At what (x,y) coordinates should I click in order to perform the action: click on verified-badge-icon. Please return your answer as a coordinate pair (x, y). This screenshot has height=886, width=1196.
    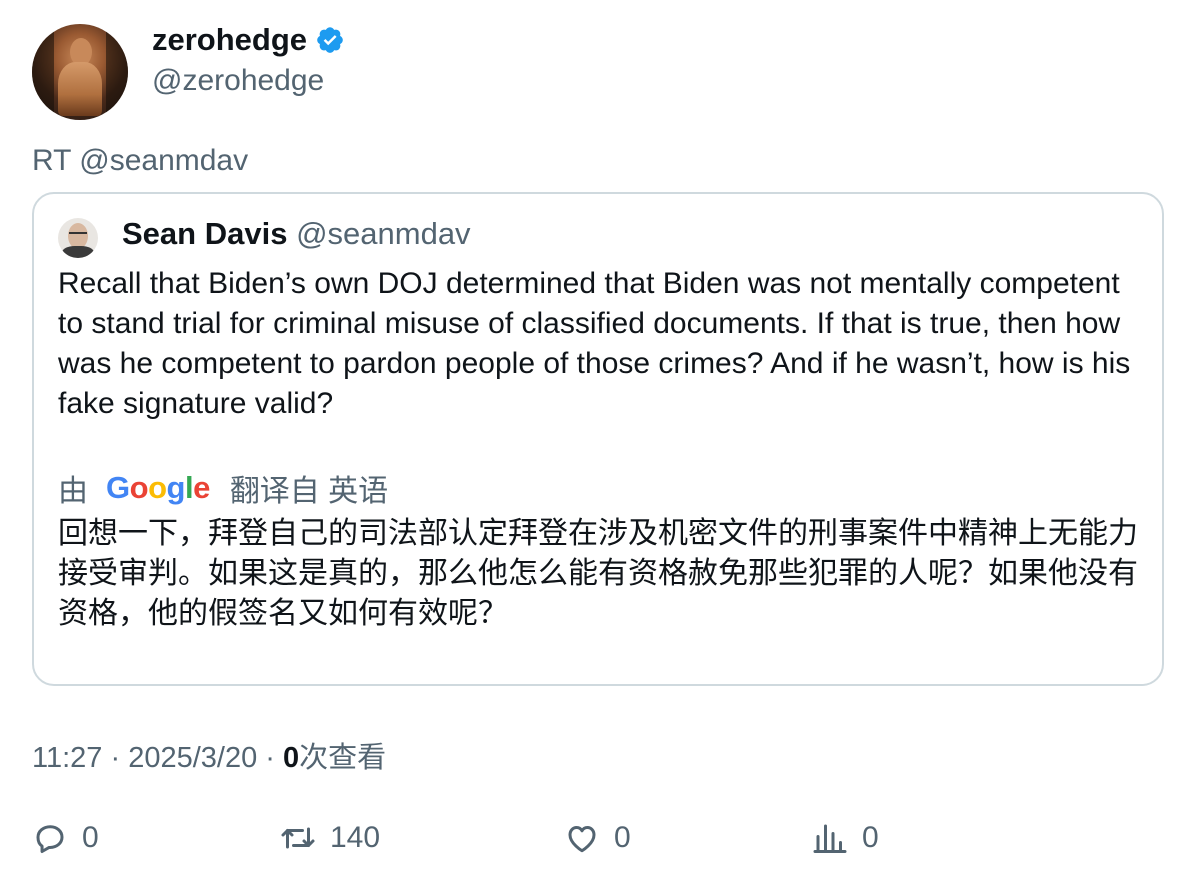
    Looking at the image, I should click on (330, 40).